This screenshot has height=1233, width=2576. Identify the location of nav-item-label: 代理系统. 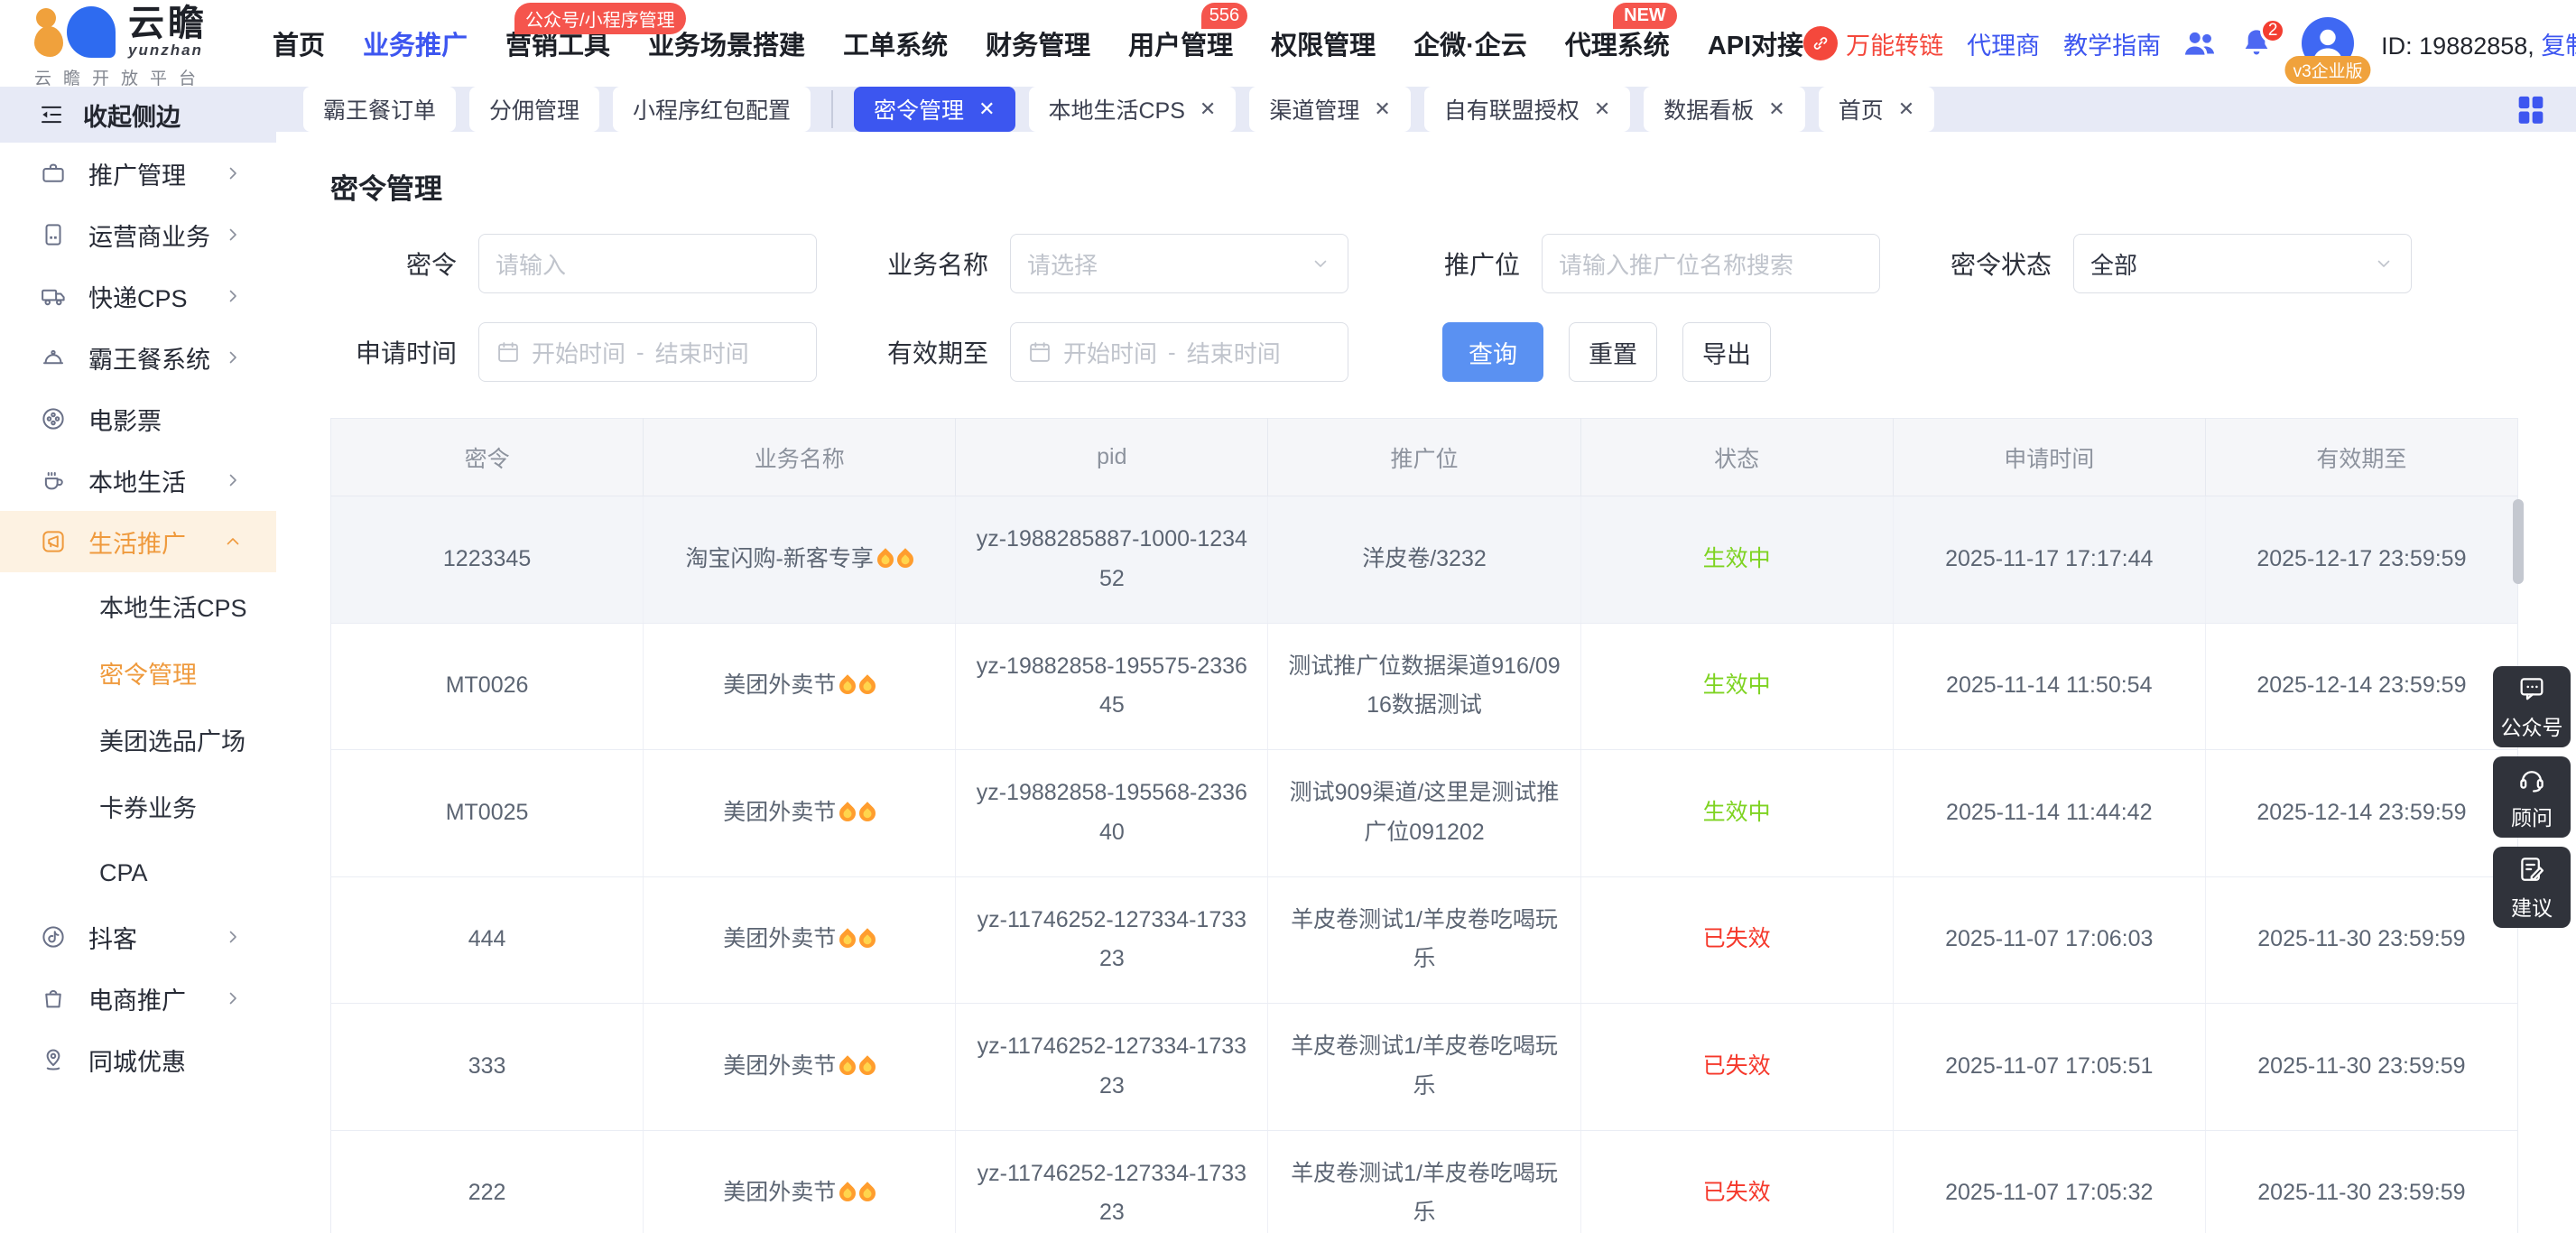
(1617, 46).